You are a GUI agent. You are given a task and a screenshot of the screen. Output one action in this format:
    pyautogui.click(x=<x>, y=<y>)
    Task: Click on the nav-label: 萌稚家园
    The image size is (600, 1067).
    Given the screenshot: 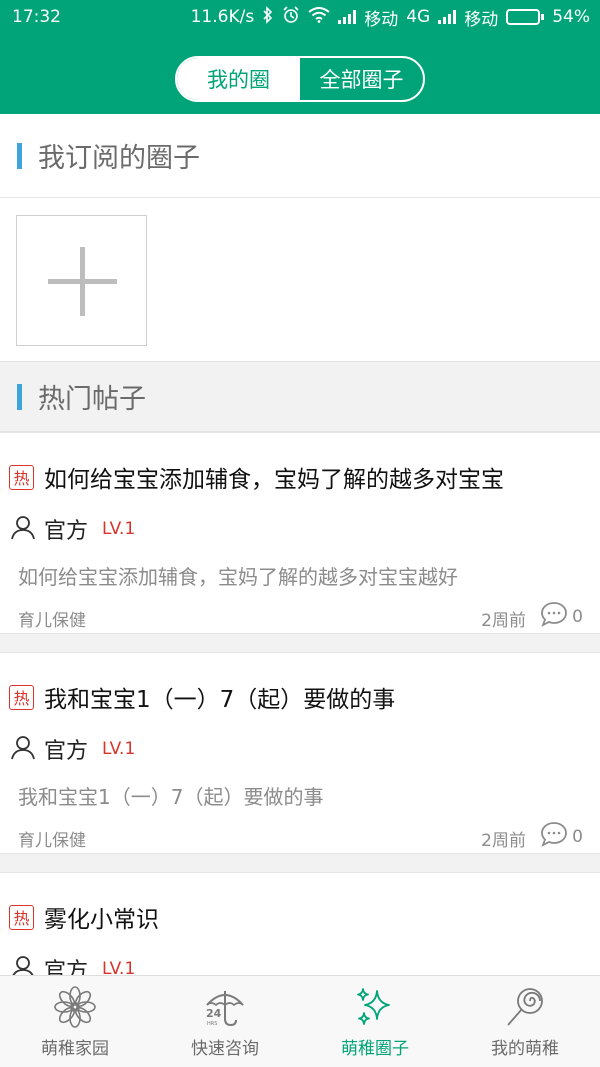 What is the action you would take?
    pyautogui.click(x=75, y=1049)
    